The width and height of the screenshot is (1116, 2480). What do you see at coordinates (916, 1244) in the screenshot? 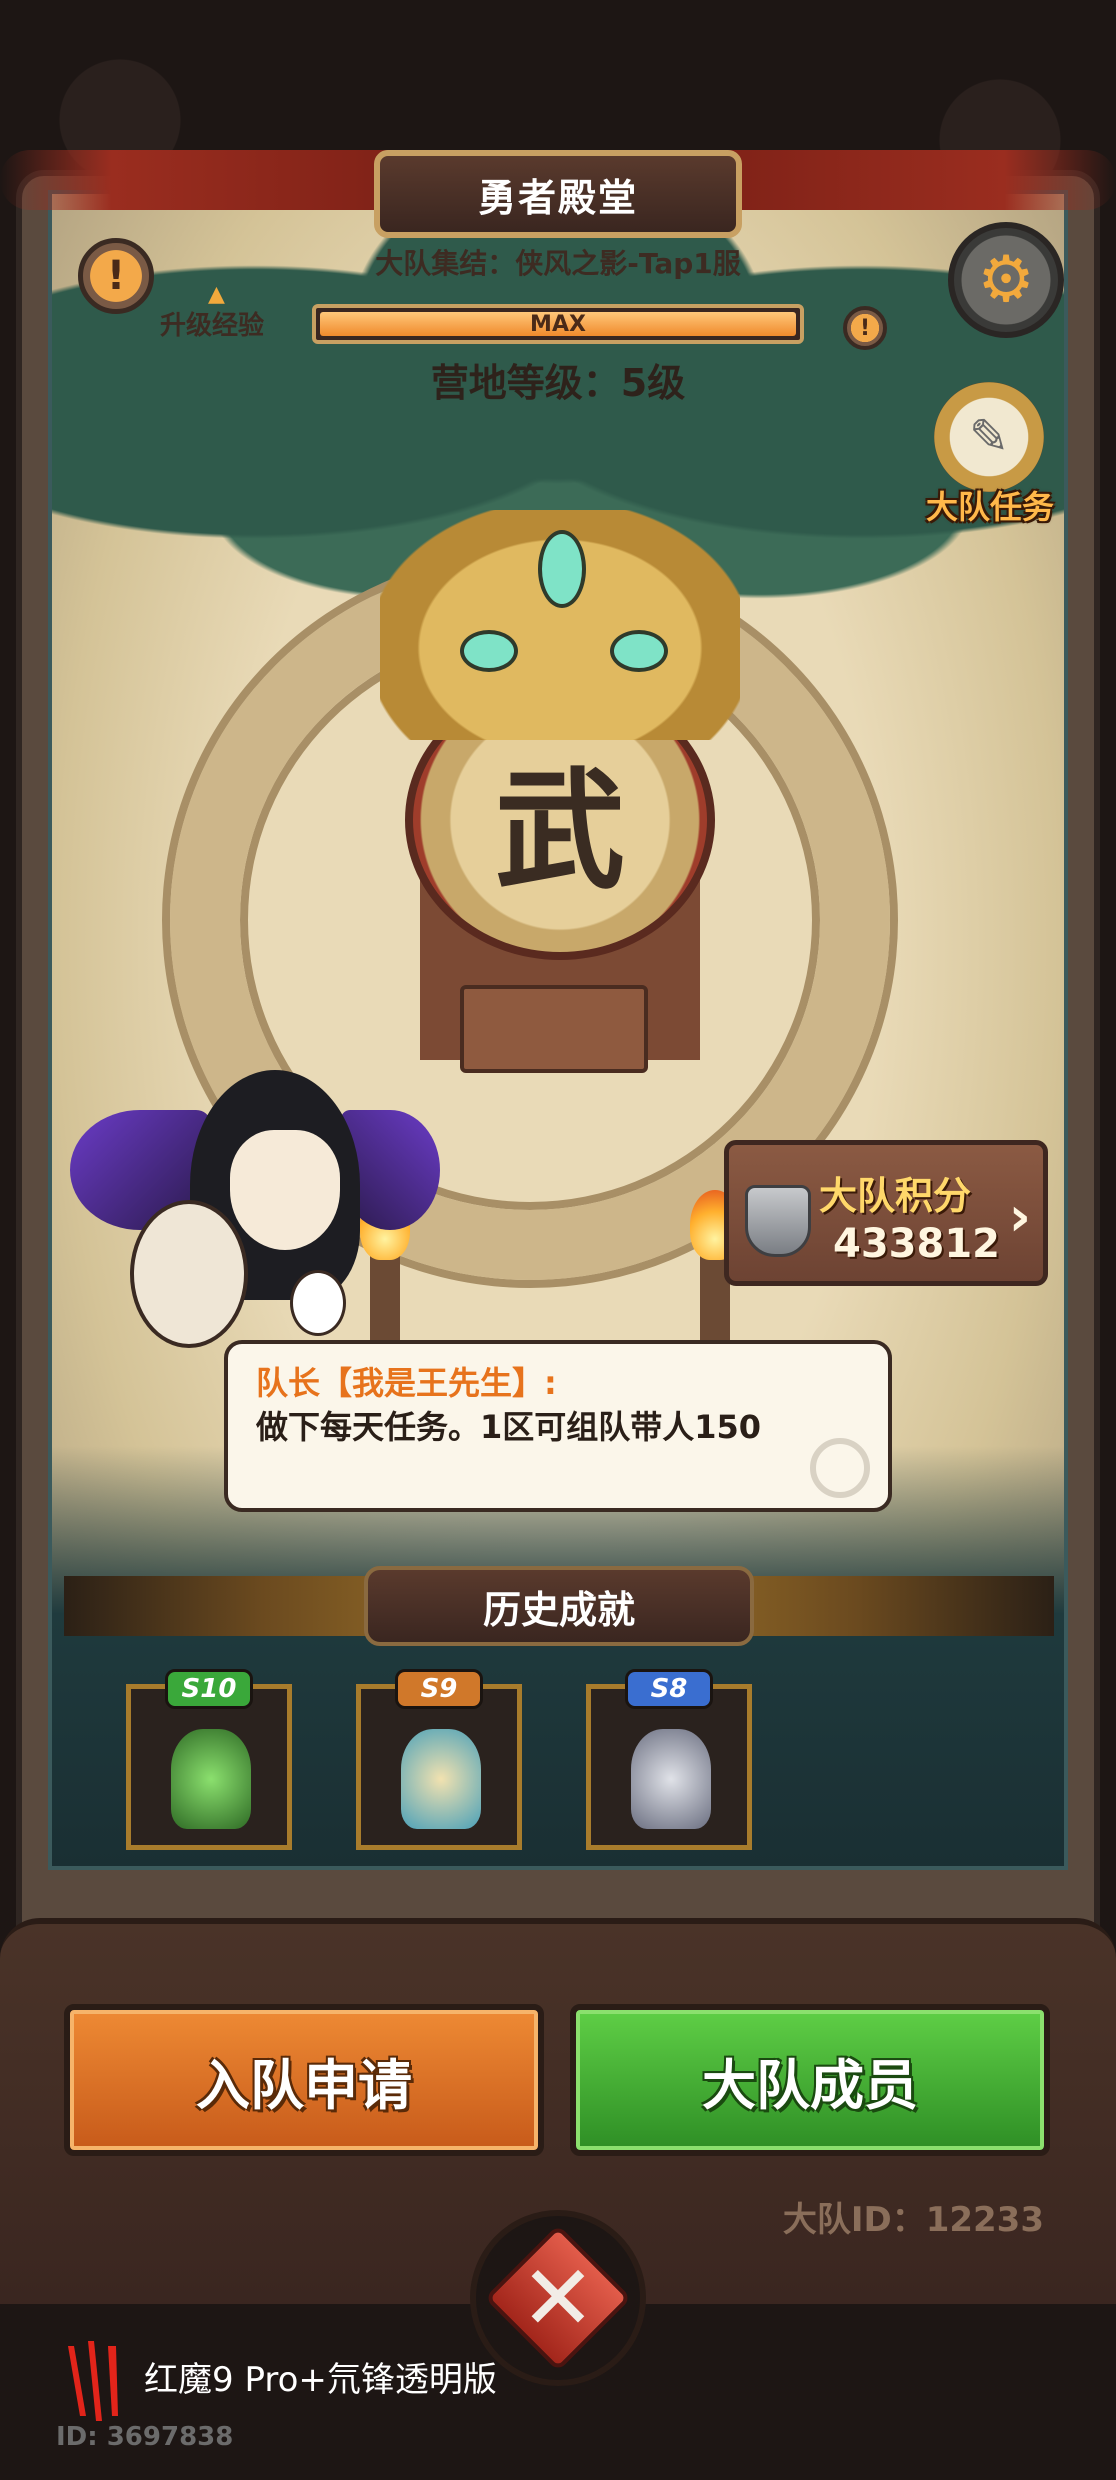
I see `team-points-value: 433812` at bounding box center [916, 1244].